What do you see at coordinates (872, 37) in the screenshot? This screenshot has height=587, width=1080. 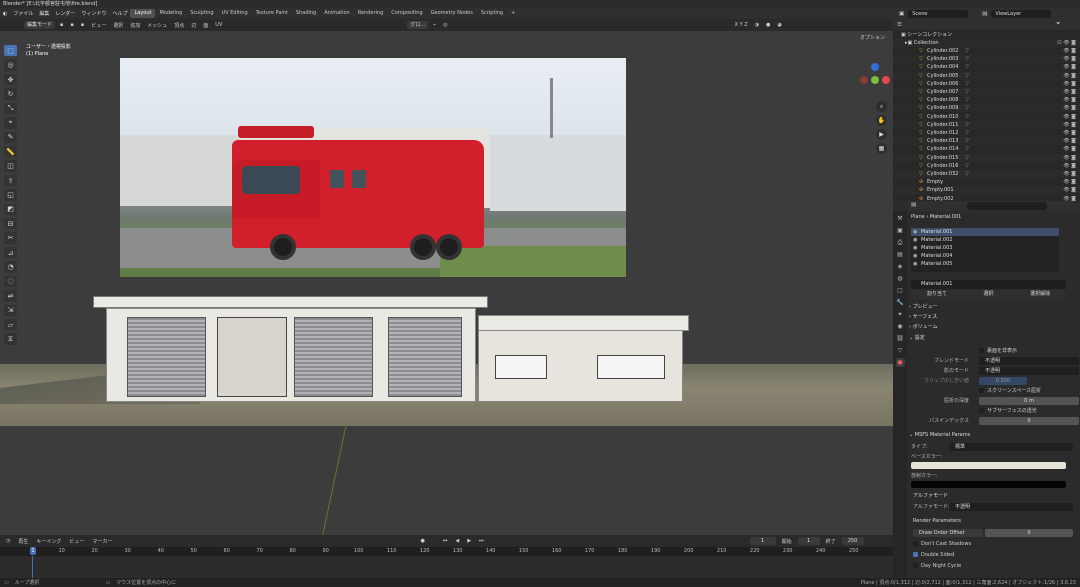 I see `viewport-options: オプション` at bounding box center [872, 37].